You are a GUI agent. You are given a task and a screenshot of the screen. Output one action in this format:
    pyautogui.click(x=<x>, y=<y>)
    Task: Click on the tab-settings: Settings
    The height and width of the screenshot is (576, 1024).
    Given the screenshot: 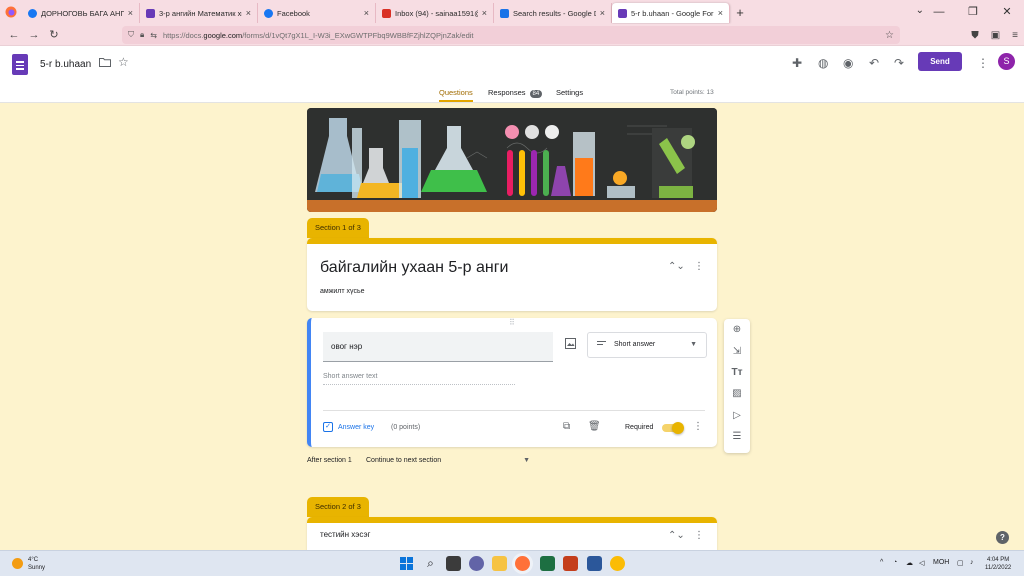 What is the action you would take?
    pyautogui.click(x=569, y=92)
    